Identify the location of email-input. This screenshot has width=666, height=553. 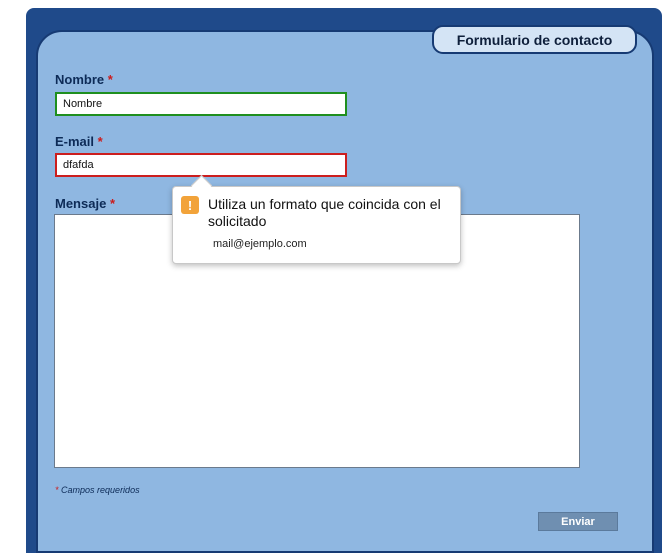
(201, 165).